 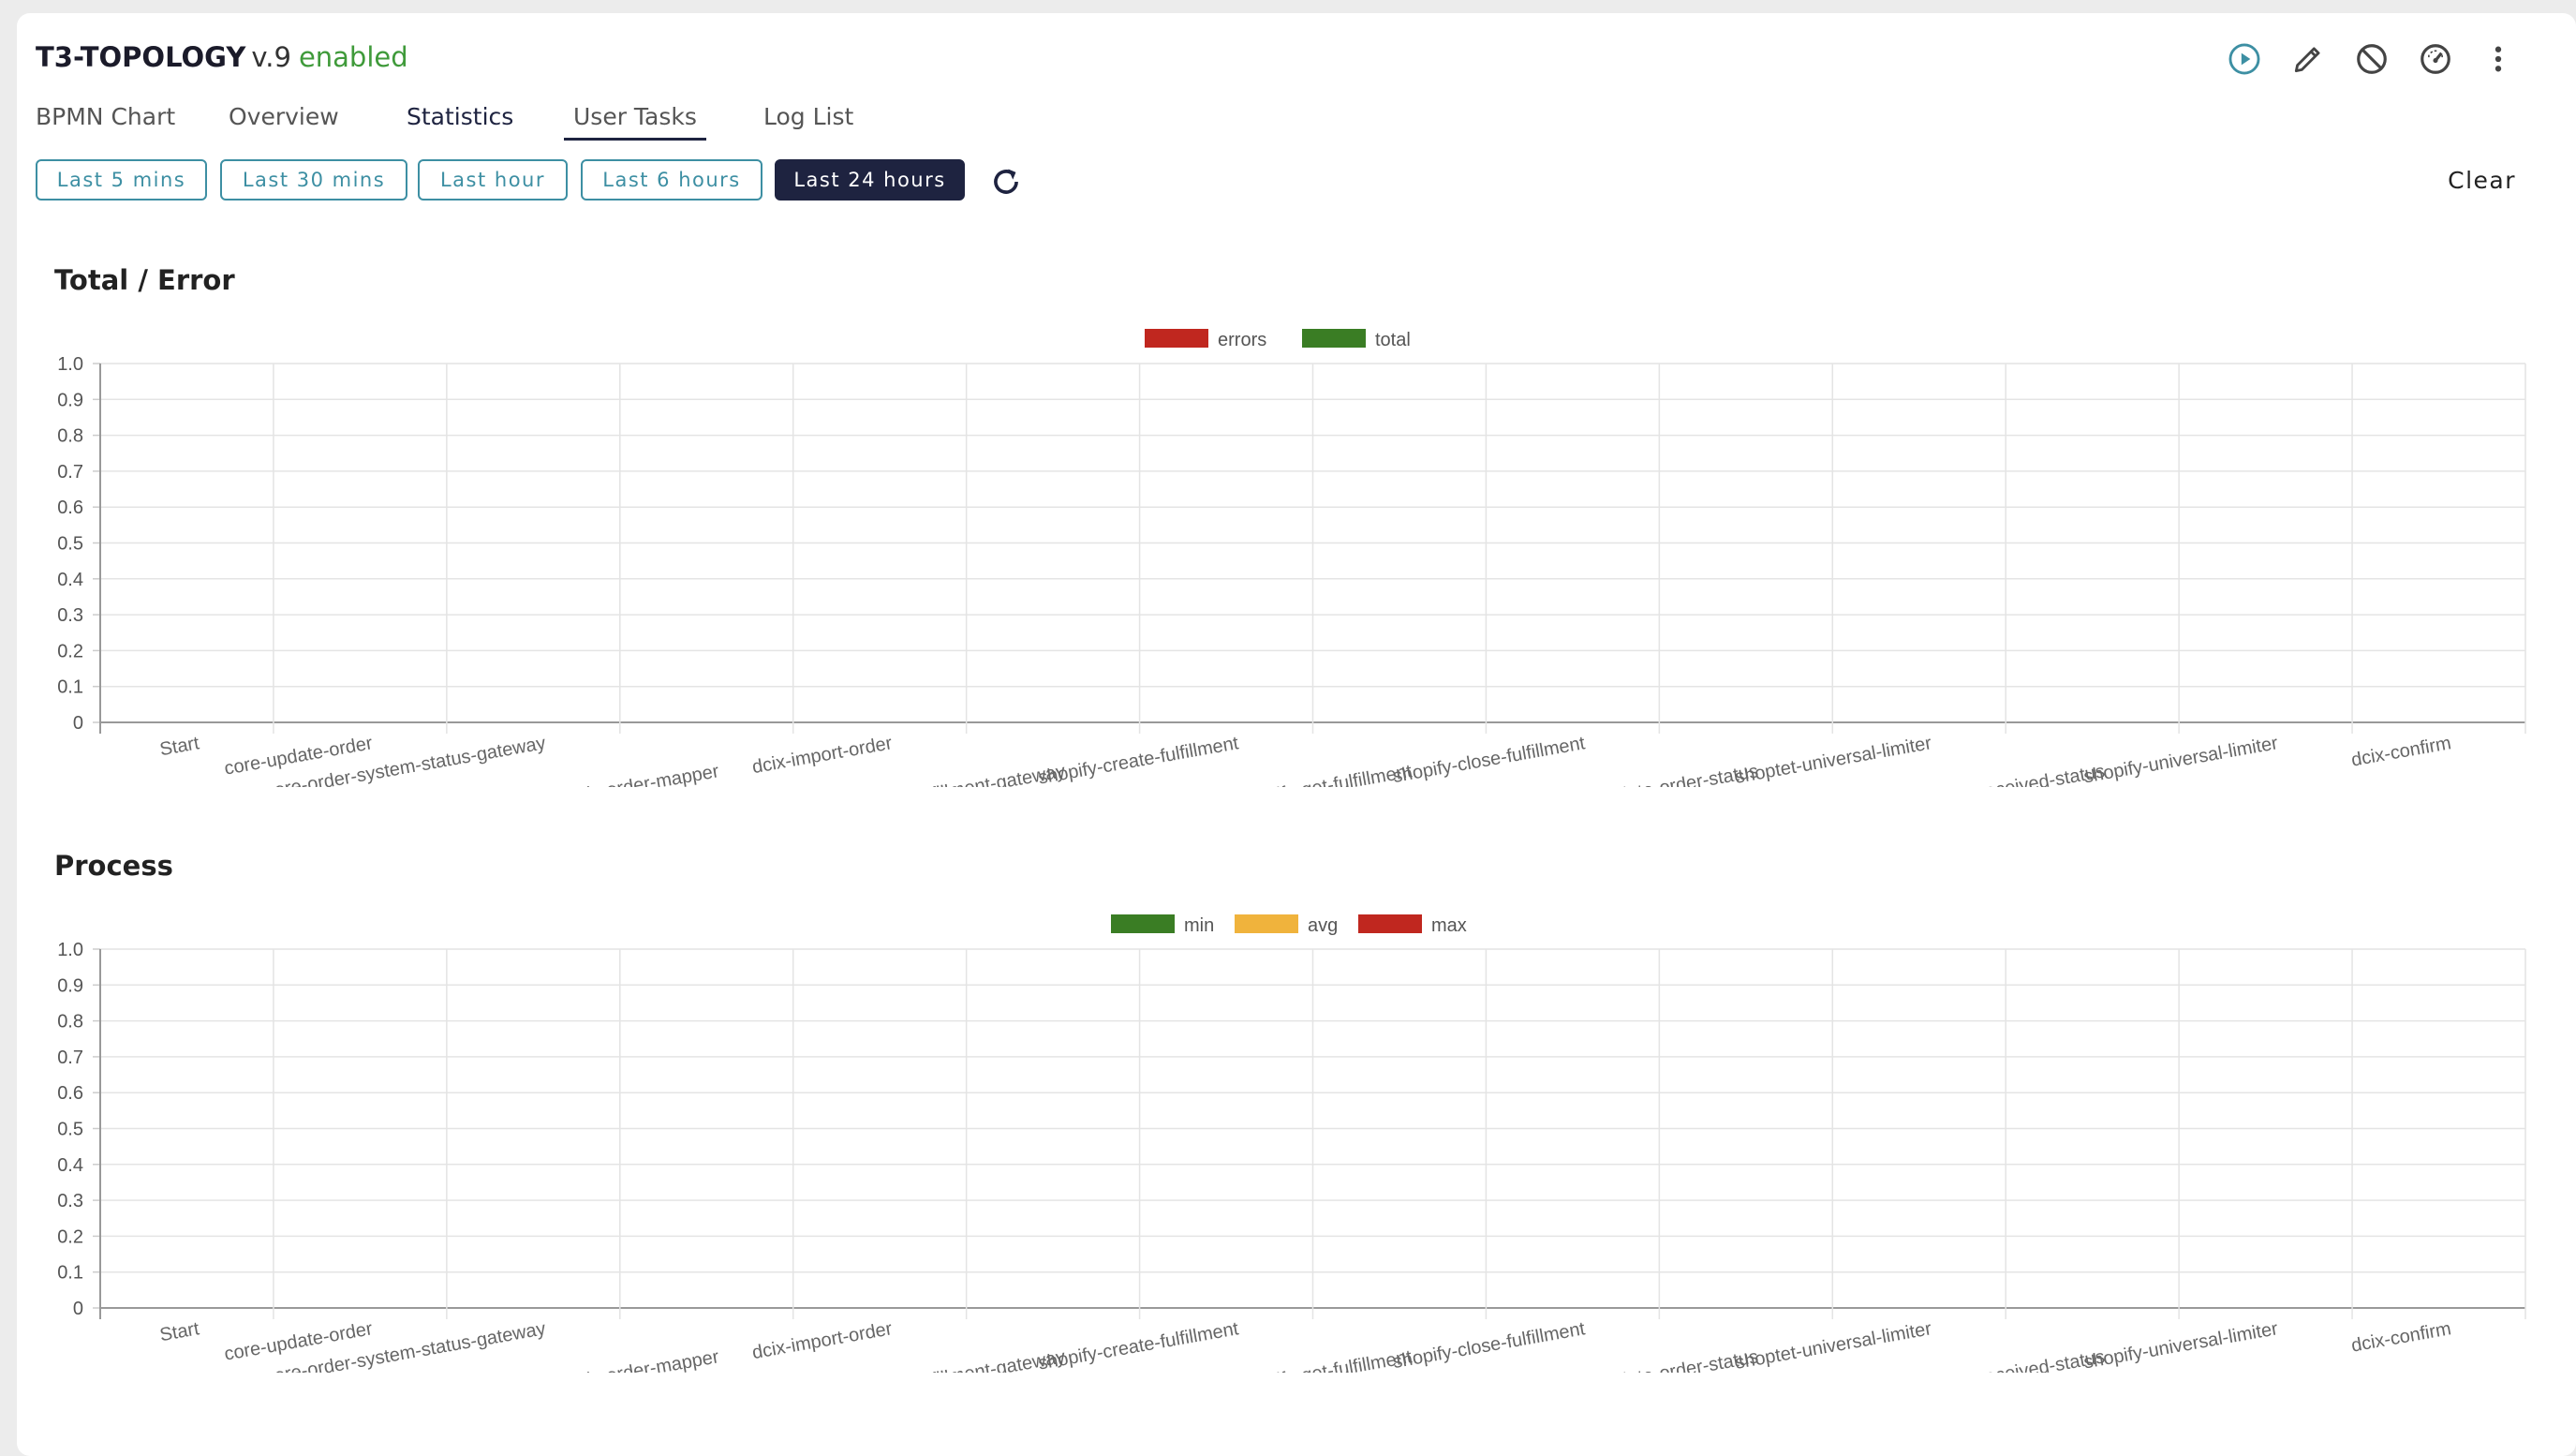 What do you see at coordinates (1143, 923) in the screenshot?
I see `legend-swatch-min` at bounding box center [1143, 923].